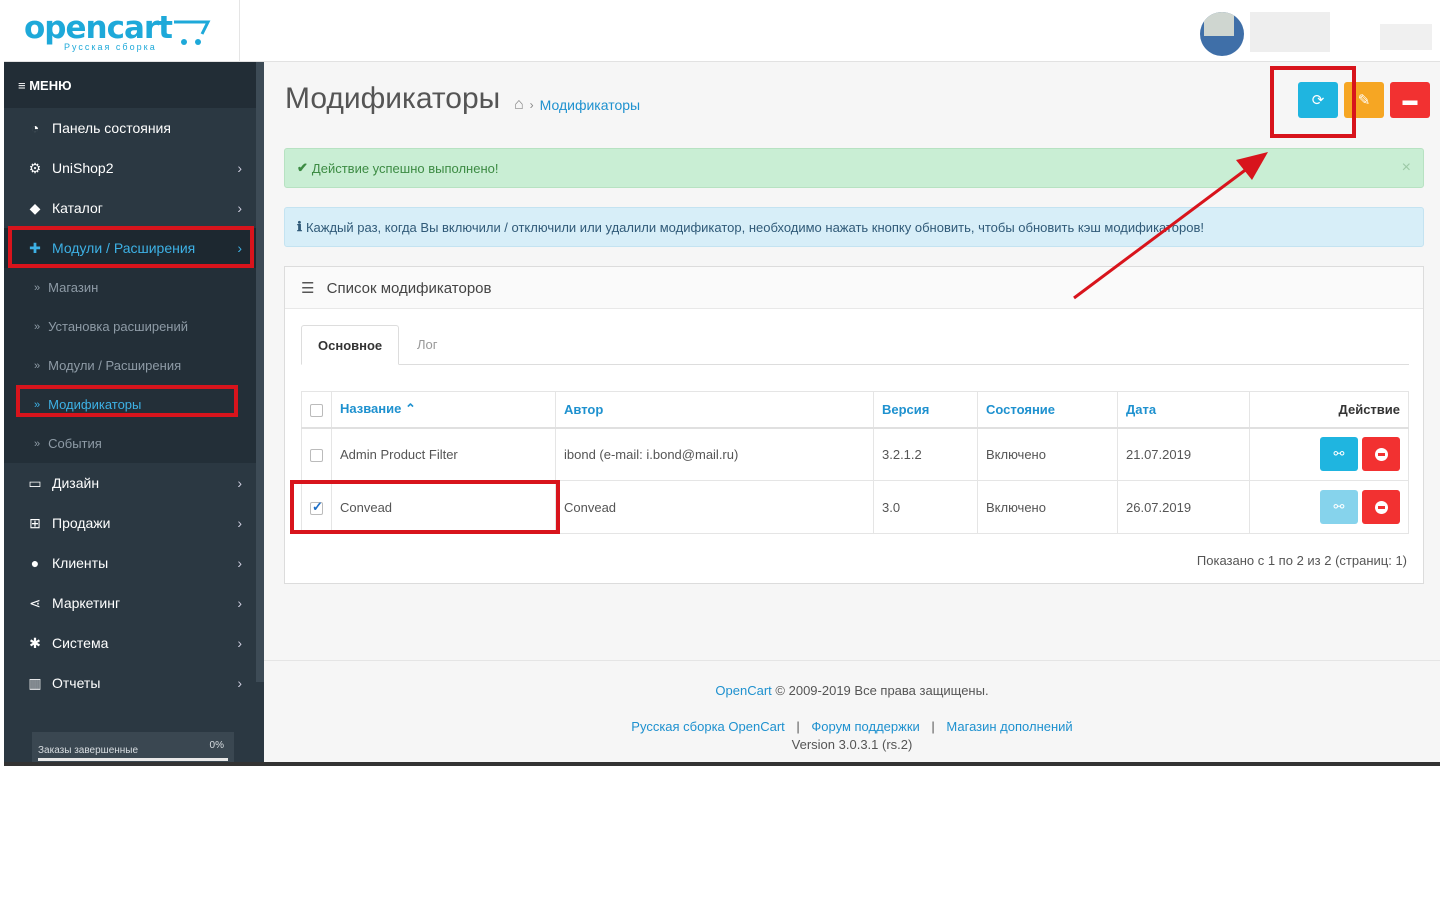 The width and height of the screenshot is (1440, 900). I want to click on cell-version: 3.0, so click(925, 507).